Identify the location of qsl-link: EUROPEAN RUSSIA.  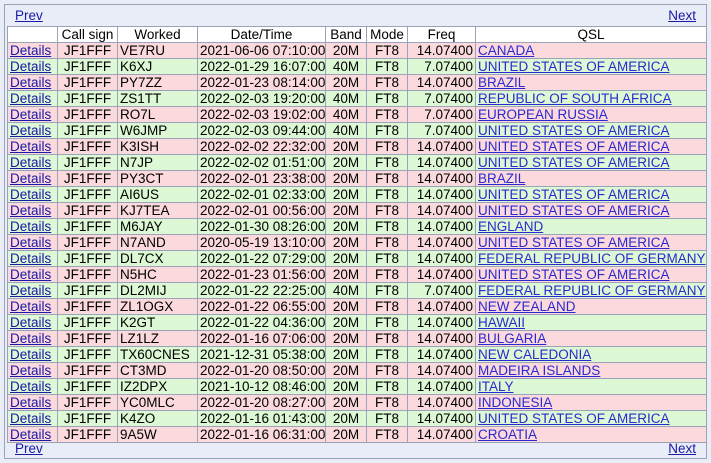
(543, 115).